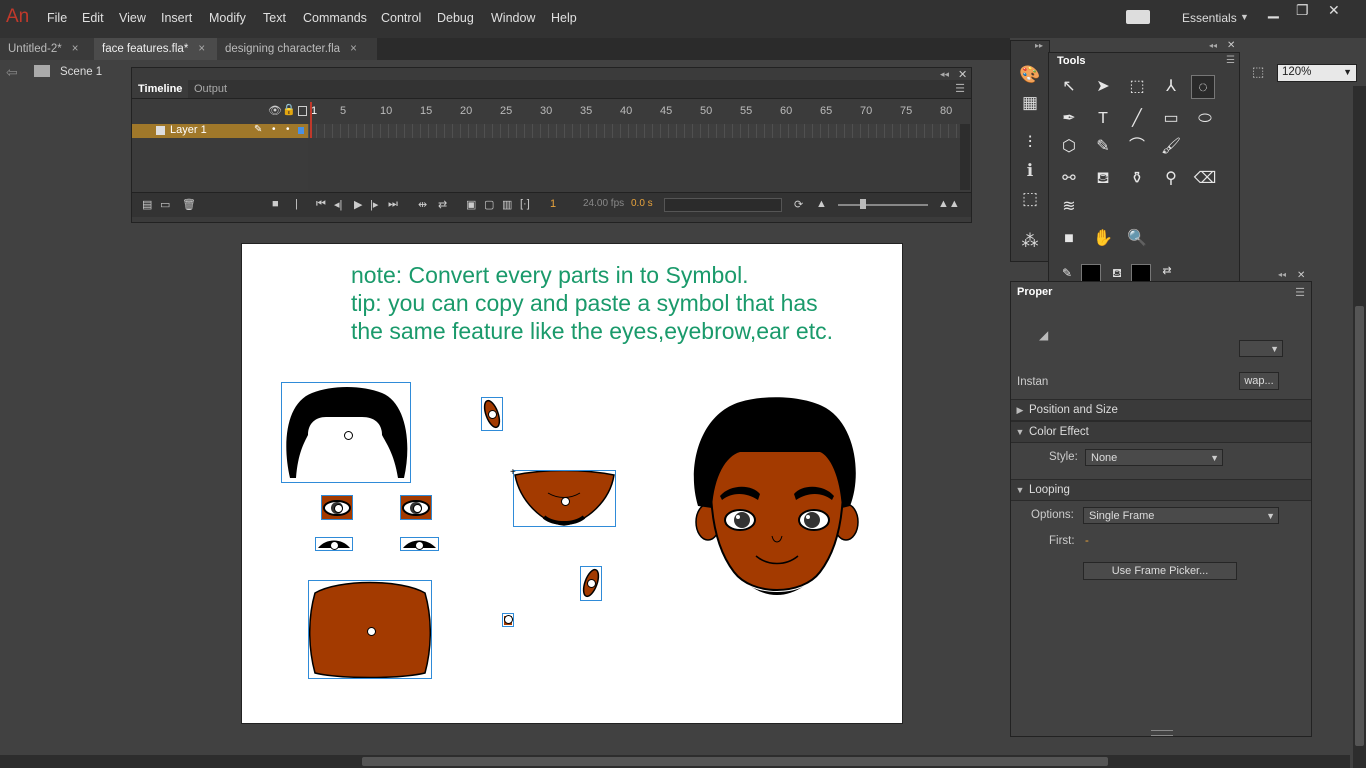 The width and height of the screenshot is (1366, 768). What do you see at coordinates (12, 72) in the screenshot?
I see `back-arrow-icon: ⇦` at bounding box center [12, 72].